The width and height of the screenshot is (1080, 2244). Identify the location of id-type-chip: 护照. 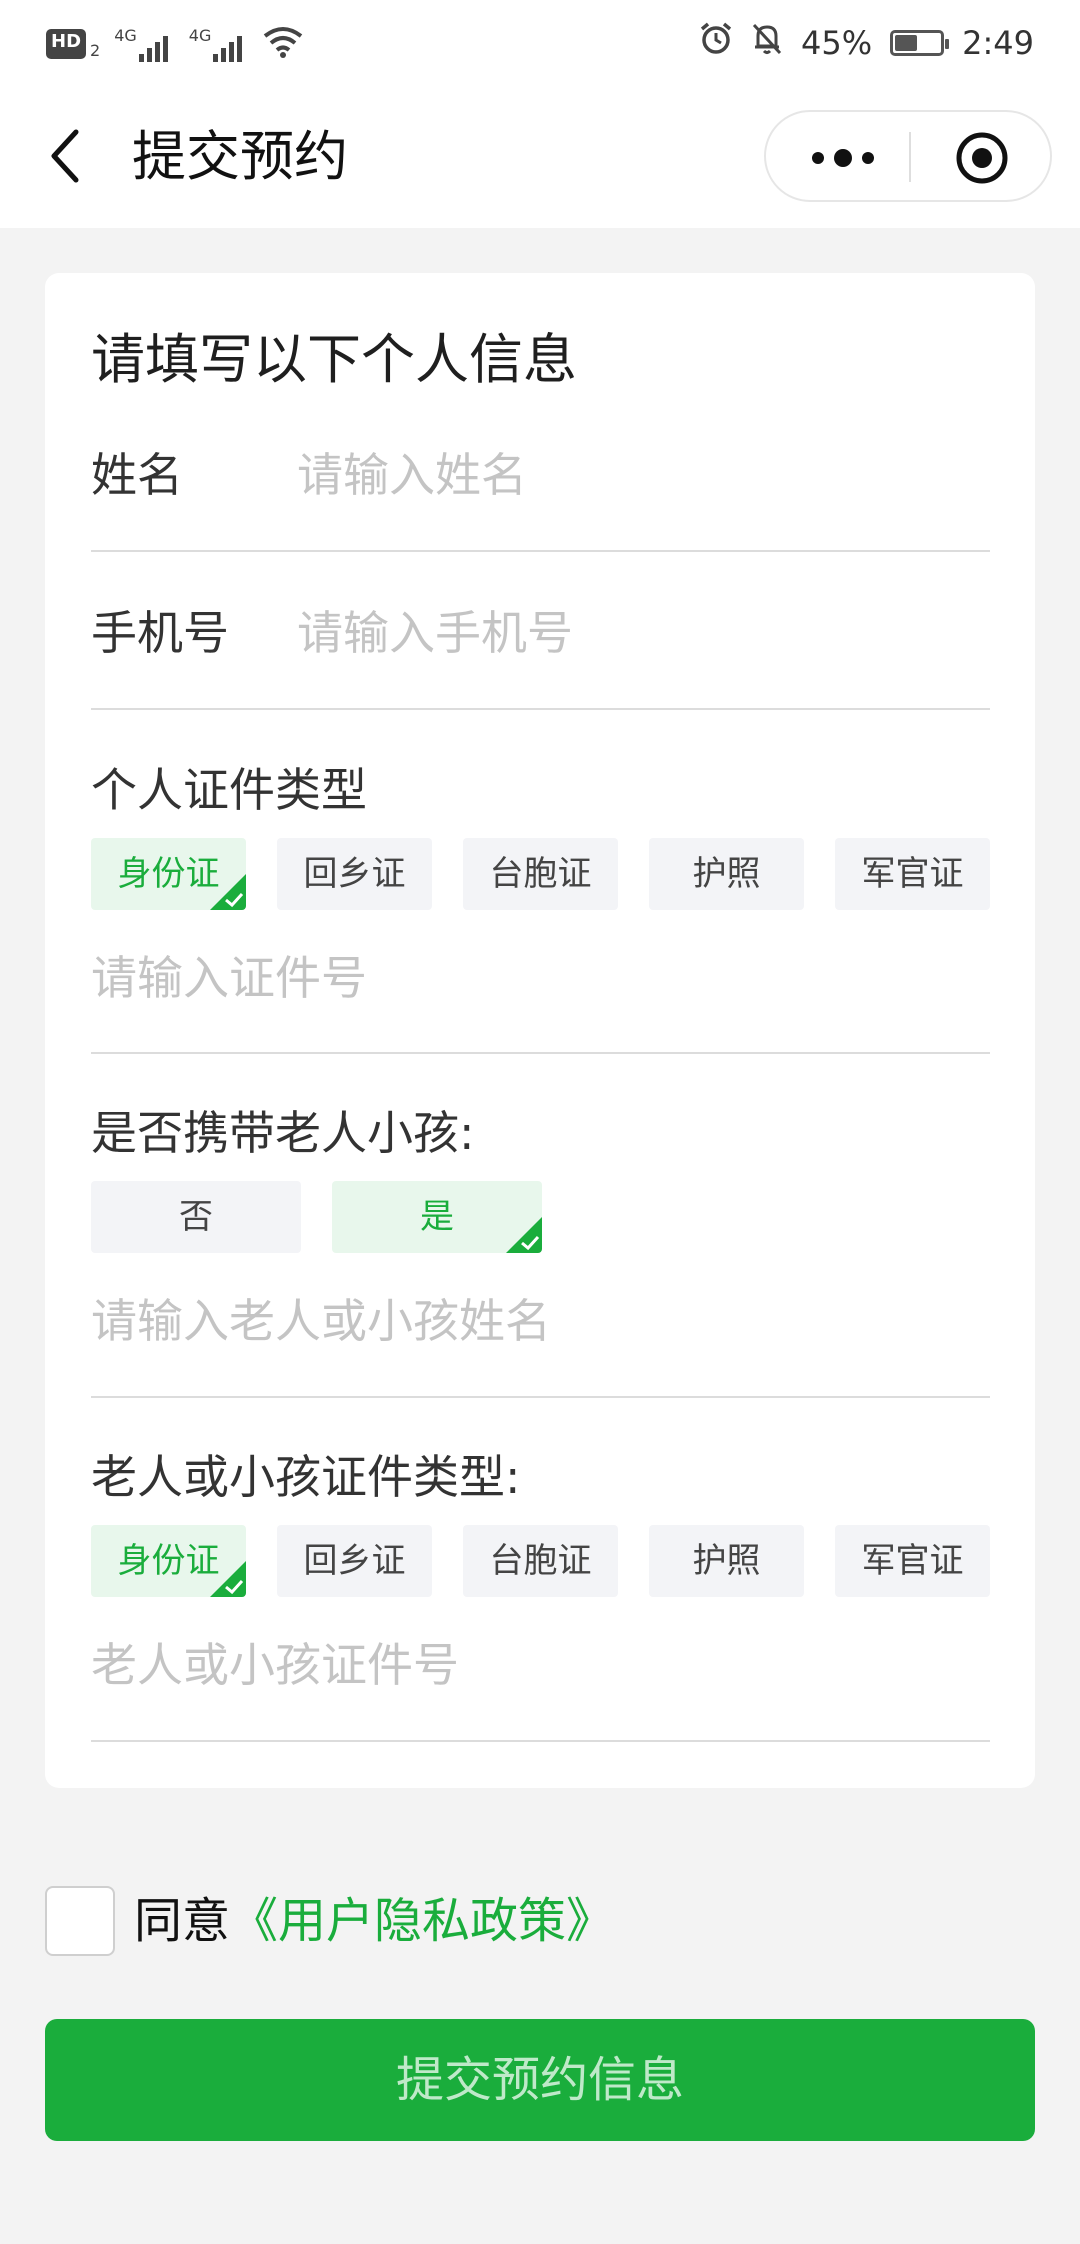
(726, 874).